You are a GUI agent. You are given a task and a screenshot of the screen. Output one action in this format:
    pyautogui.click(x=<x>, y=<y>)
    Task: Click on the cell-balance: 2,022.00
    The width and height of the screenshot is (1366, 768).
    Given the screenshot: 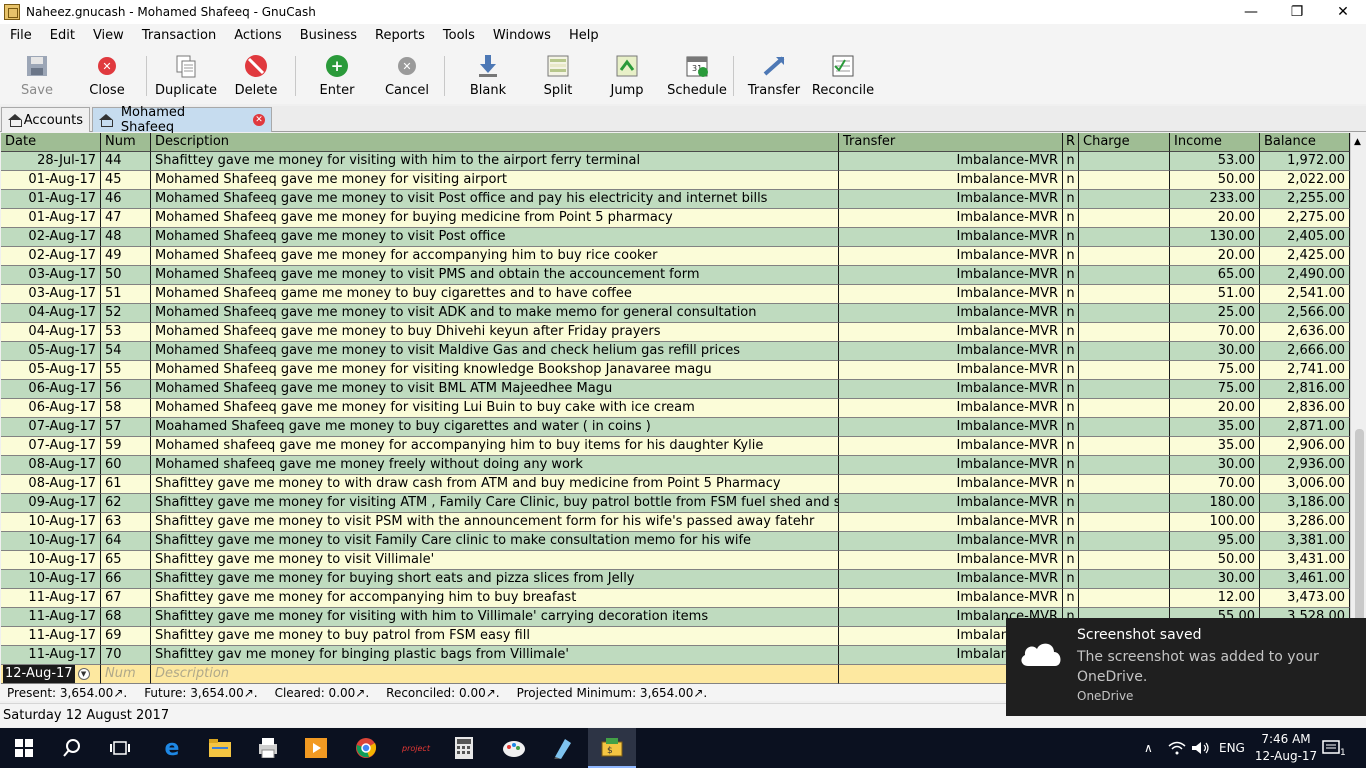 What is the action you would take?
    pyautogui.click(x=1305, y=180)
    